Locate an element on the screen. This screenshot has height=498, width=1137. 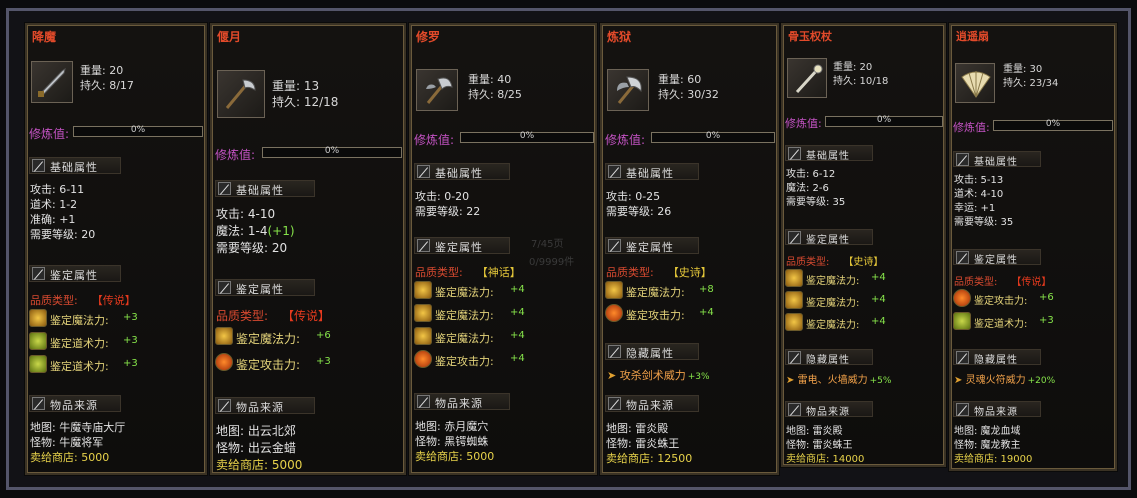
item-name: 骨玉权杖 is located at coordinates (810, 36).